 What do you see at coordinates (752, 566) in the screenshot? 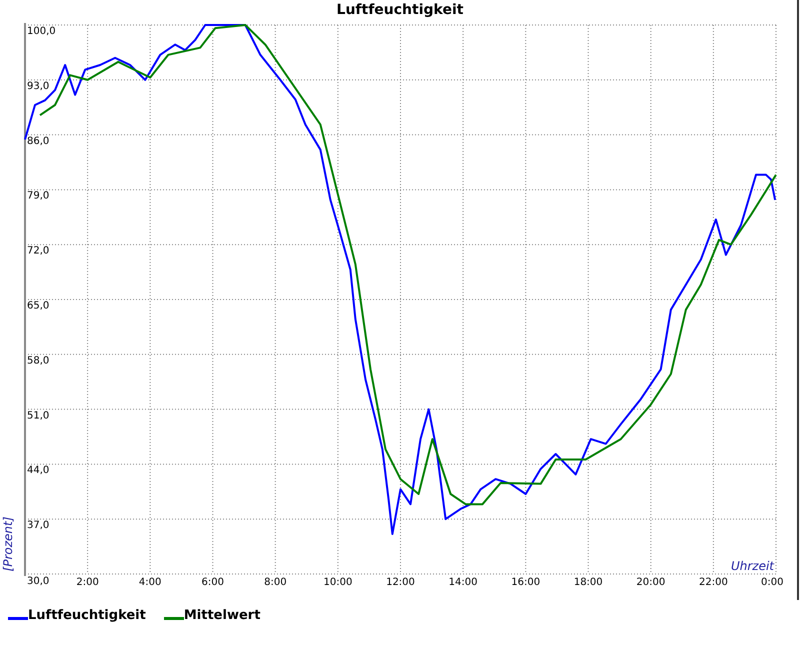
I see `axis-title: Uhrzeit` at bounding box center [752, 566].